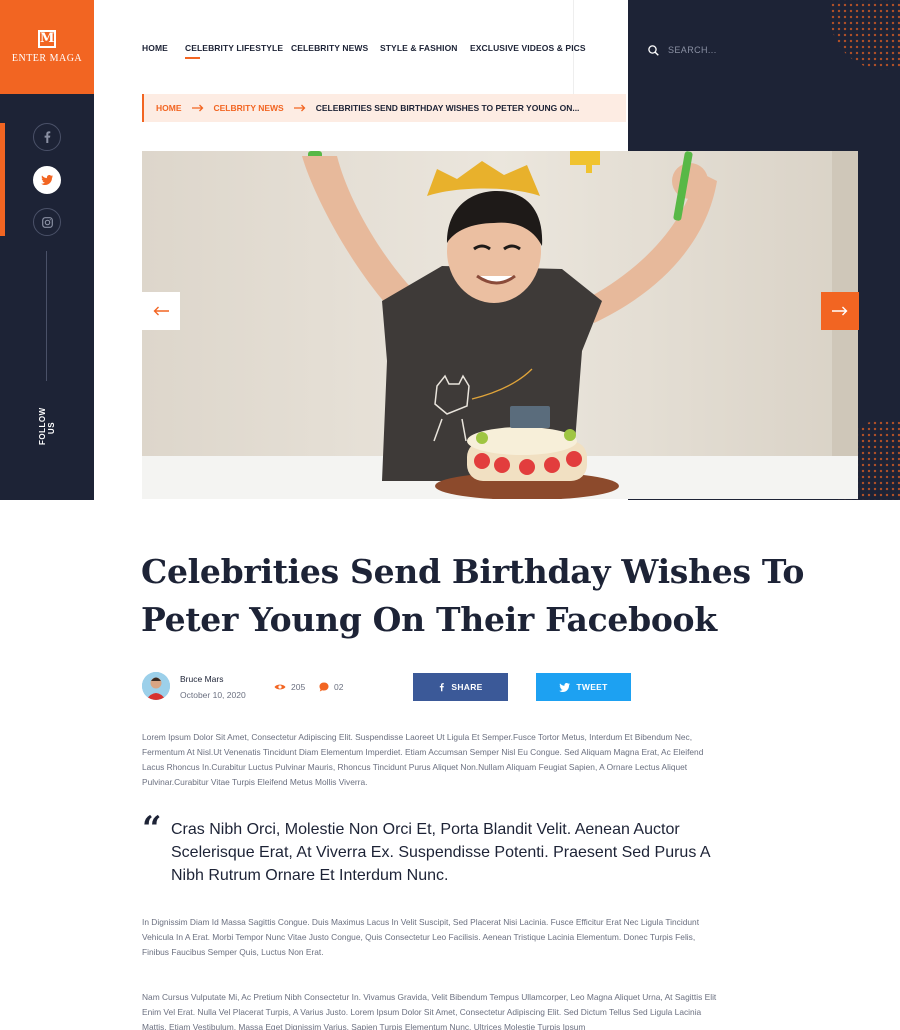 This screenshot has width=900, height=1030. What do you see at coordinates (47, 426) in the screenshot?
I see `follow-us-label: FOLLOW US` at bounding box center [47, 426].